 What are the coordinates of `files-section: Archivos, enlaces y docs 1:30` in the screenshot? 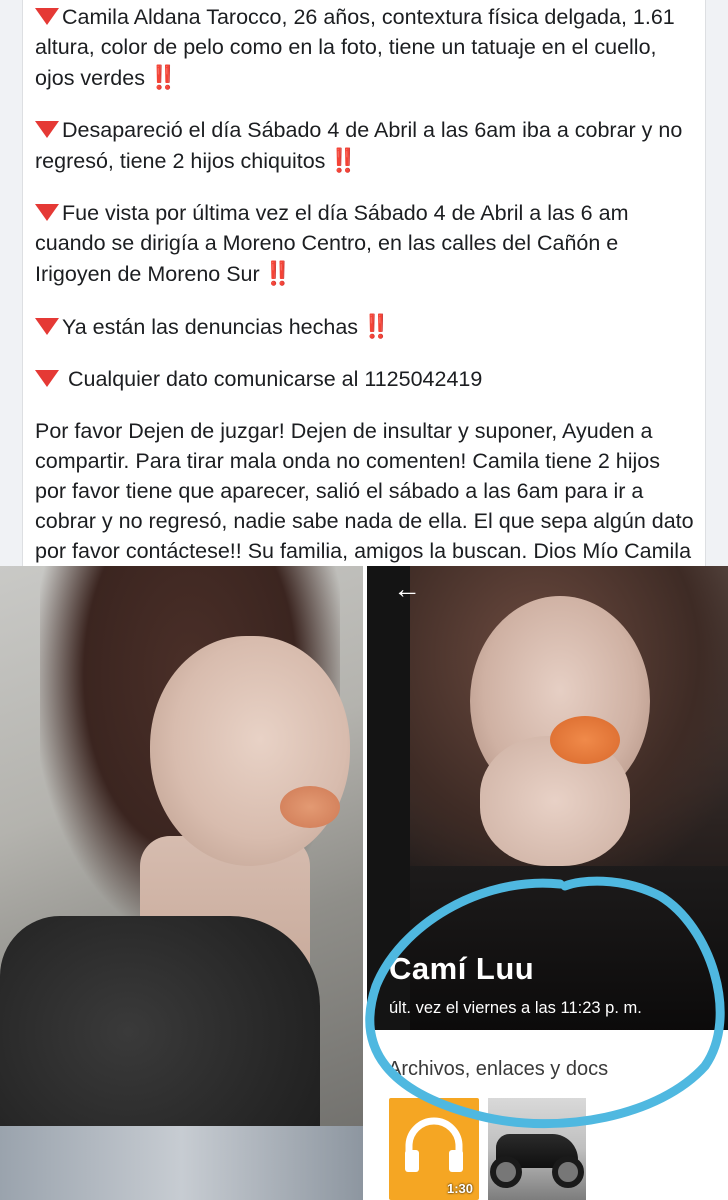 It's located at (547, 1115).